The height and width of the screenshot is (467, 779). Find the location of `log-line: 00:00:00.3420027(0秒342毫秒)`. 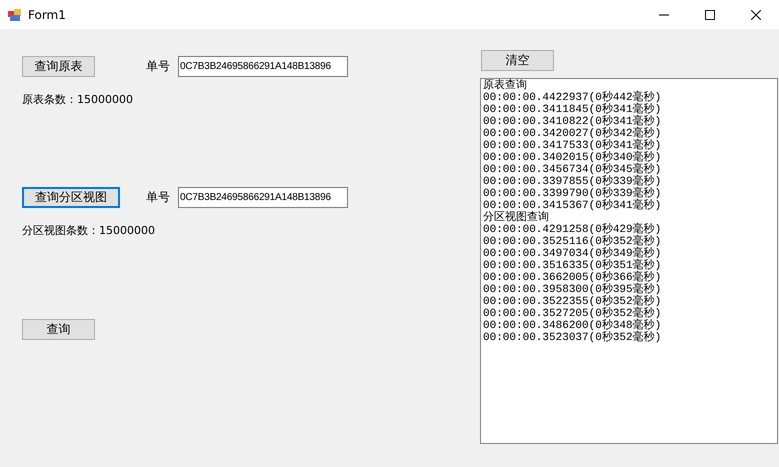

log-line: 00:00:00.3420027(0秒342毫秒) is located at coordinates (572, 134).